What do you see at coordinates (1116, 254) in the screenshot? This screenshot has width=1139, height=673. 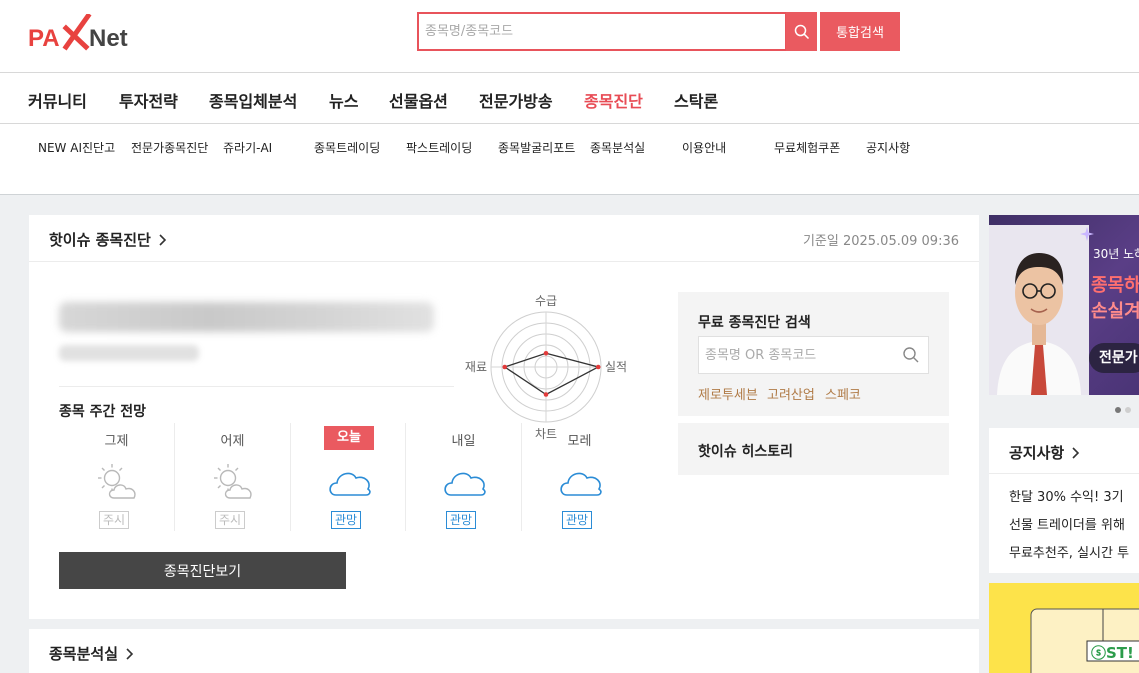 I see `ad-text-line: 30년 노하` at bounding box center [1116, 254].